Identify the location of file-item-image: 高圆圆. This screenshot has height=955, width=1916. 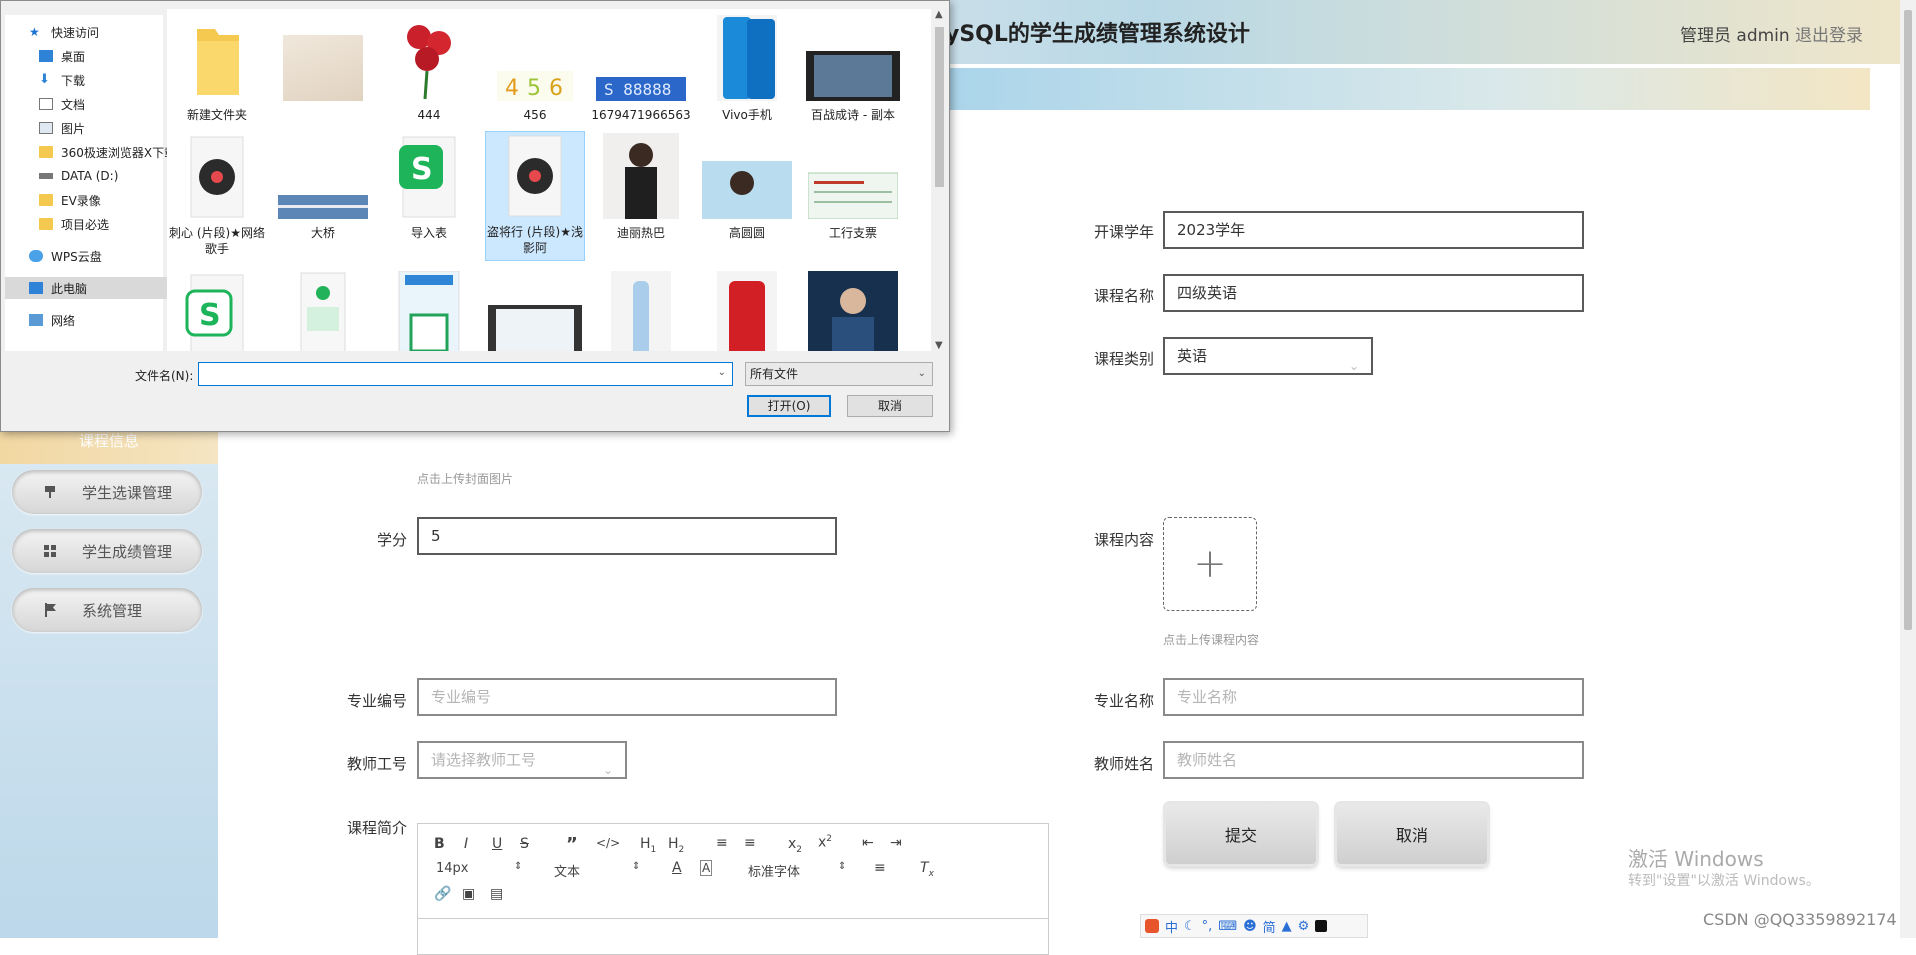
(747, 187).